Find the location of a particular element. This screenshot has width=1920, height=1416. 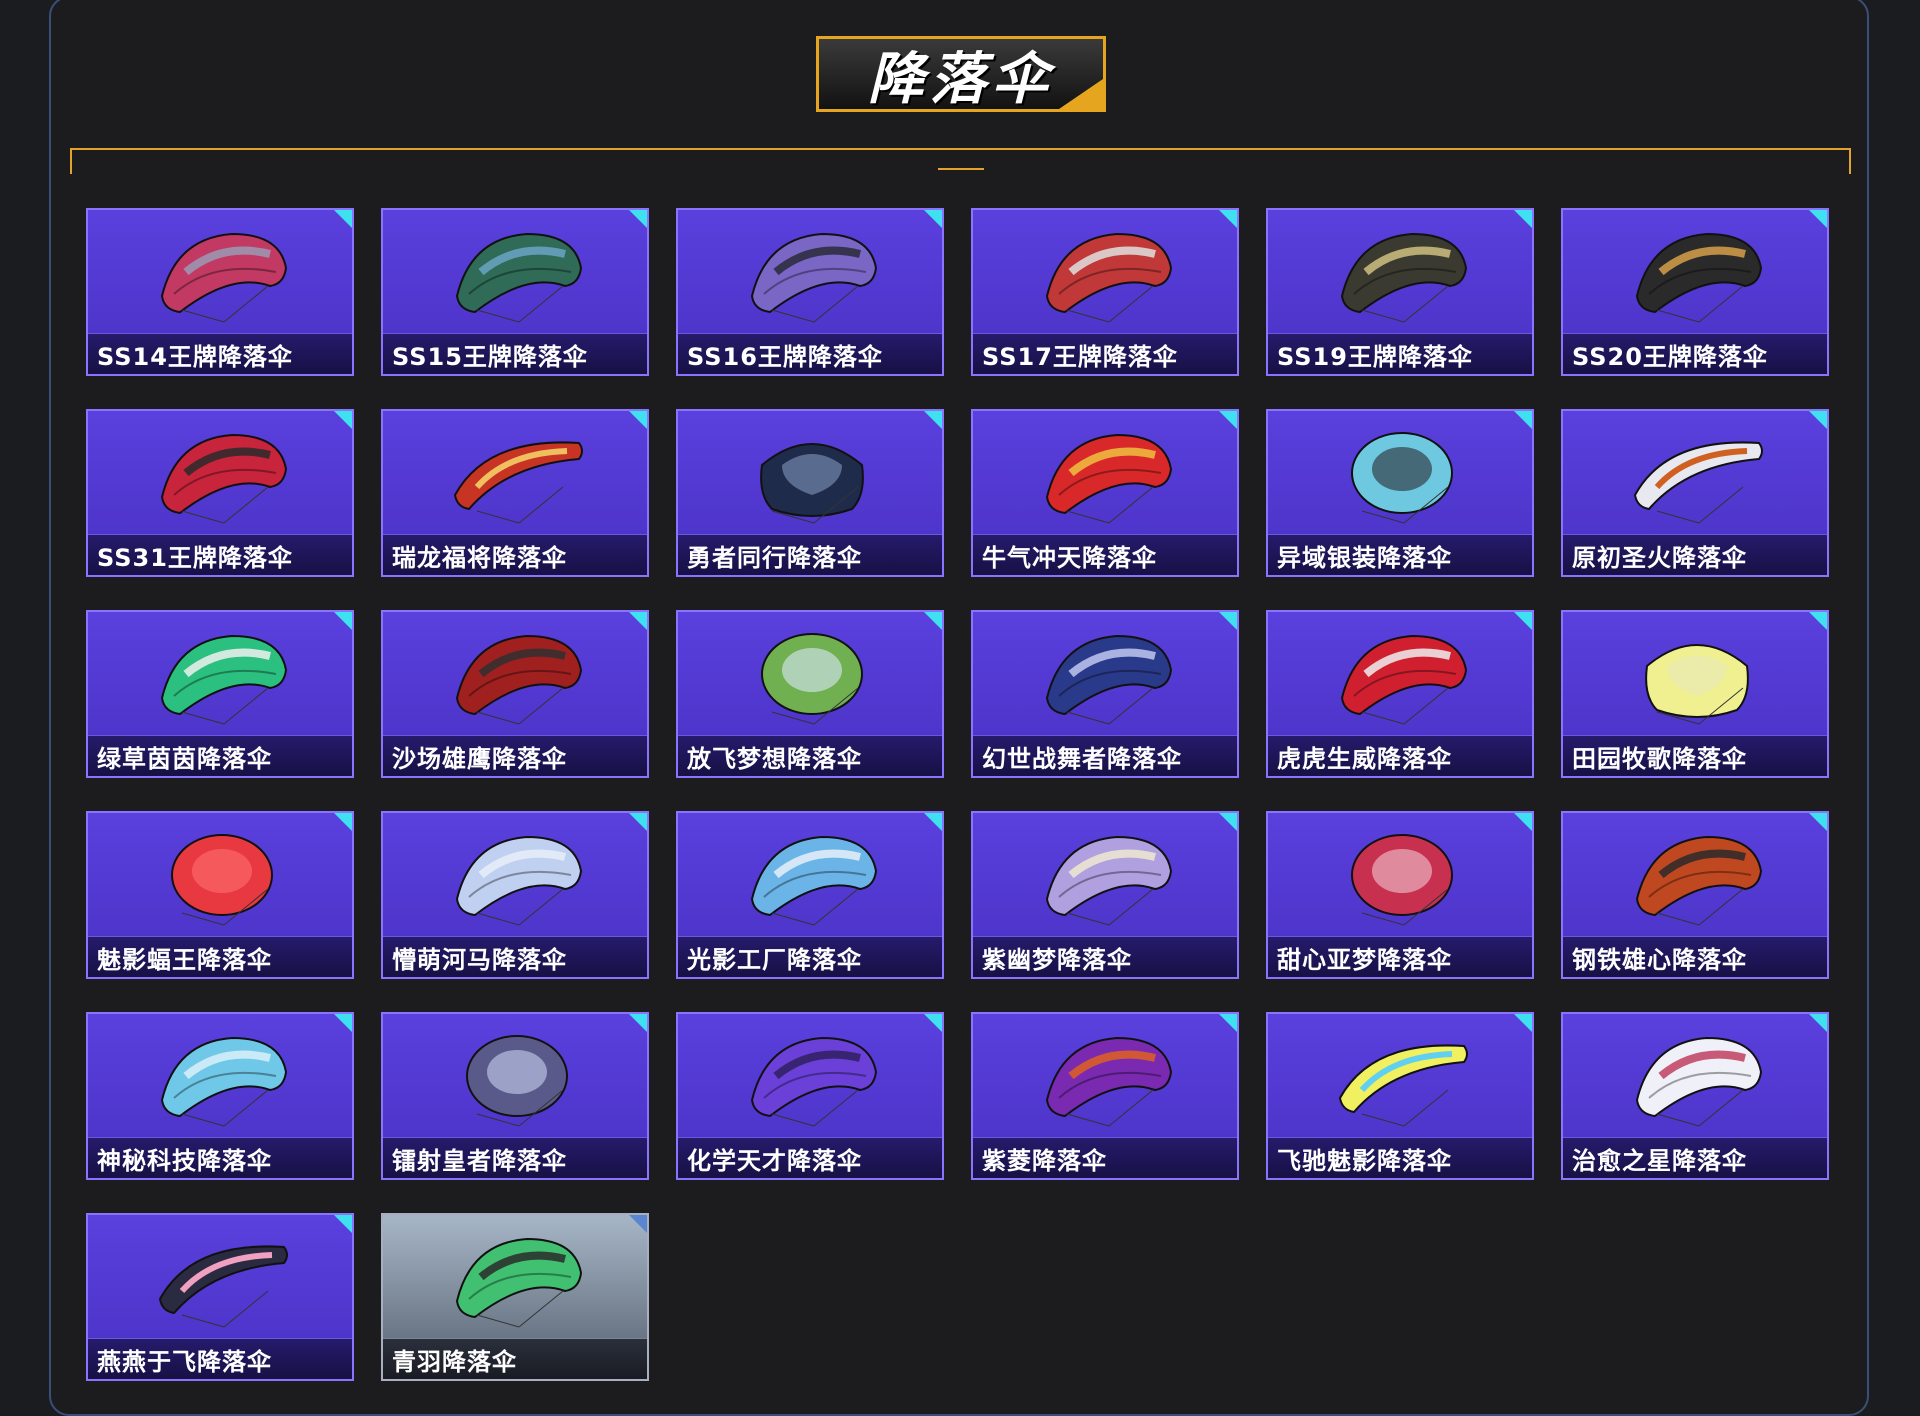

parachute-card: 幻世战舞者降落伞 is located at coordinates (1105, 694).